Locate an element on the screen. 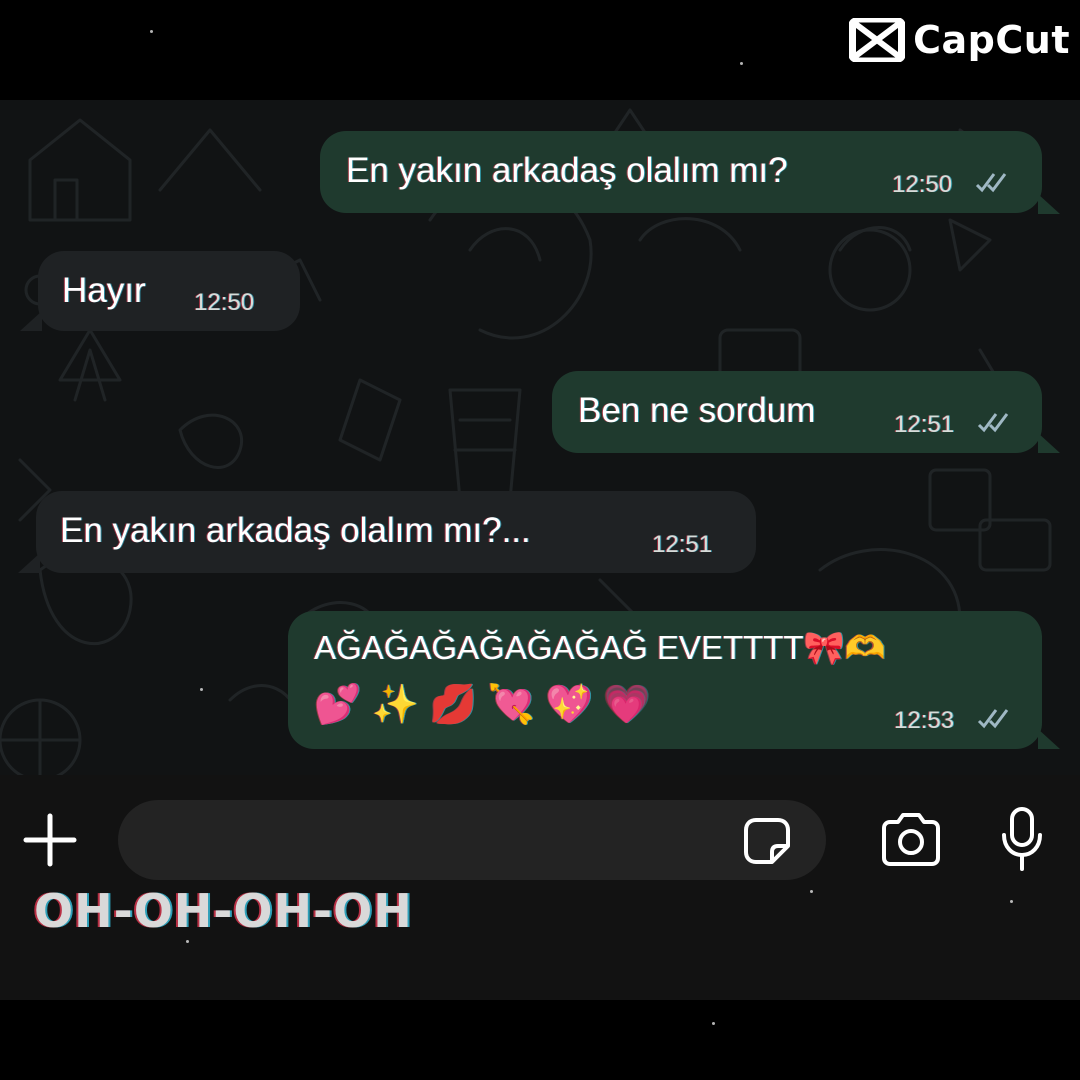  microphone-icon is located at coordinates (1022, 839).